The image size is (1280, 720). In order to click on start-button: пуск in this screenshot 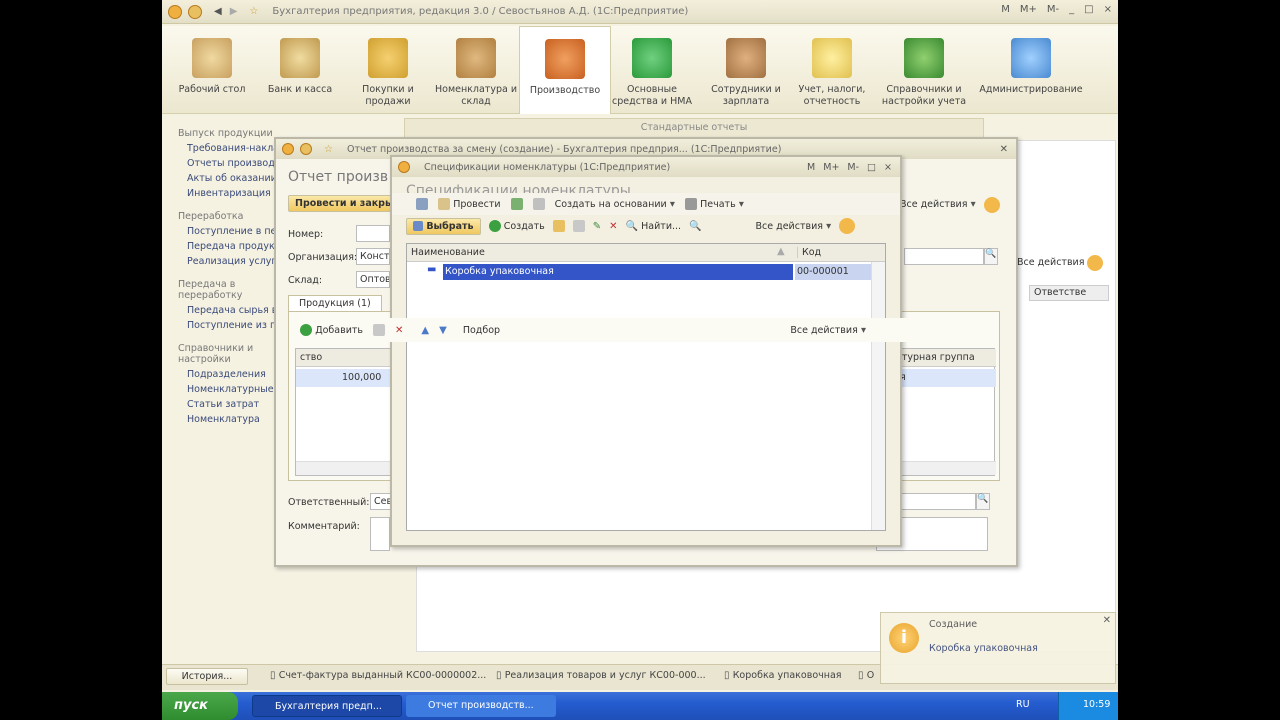, I will do `click(200, 706)`.